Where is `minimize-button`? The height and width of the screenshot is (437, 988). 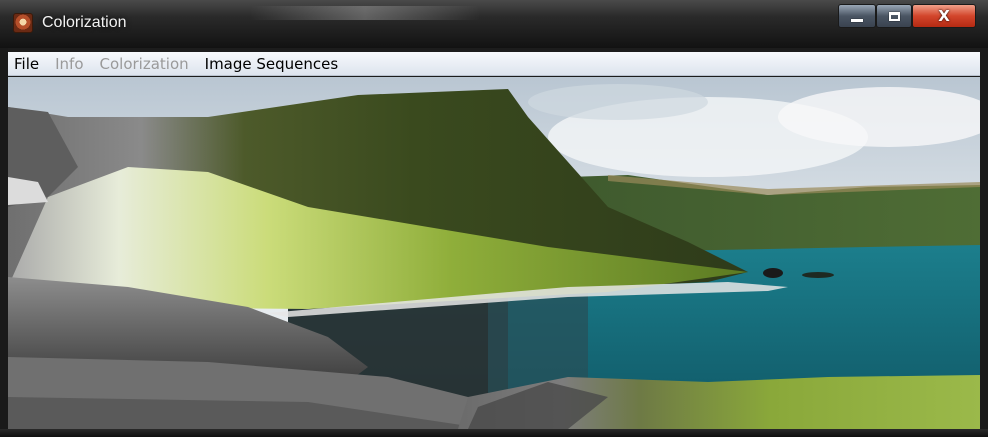 minimize-button is located at coordinates (857, 16).